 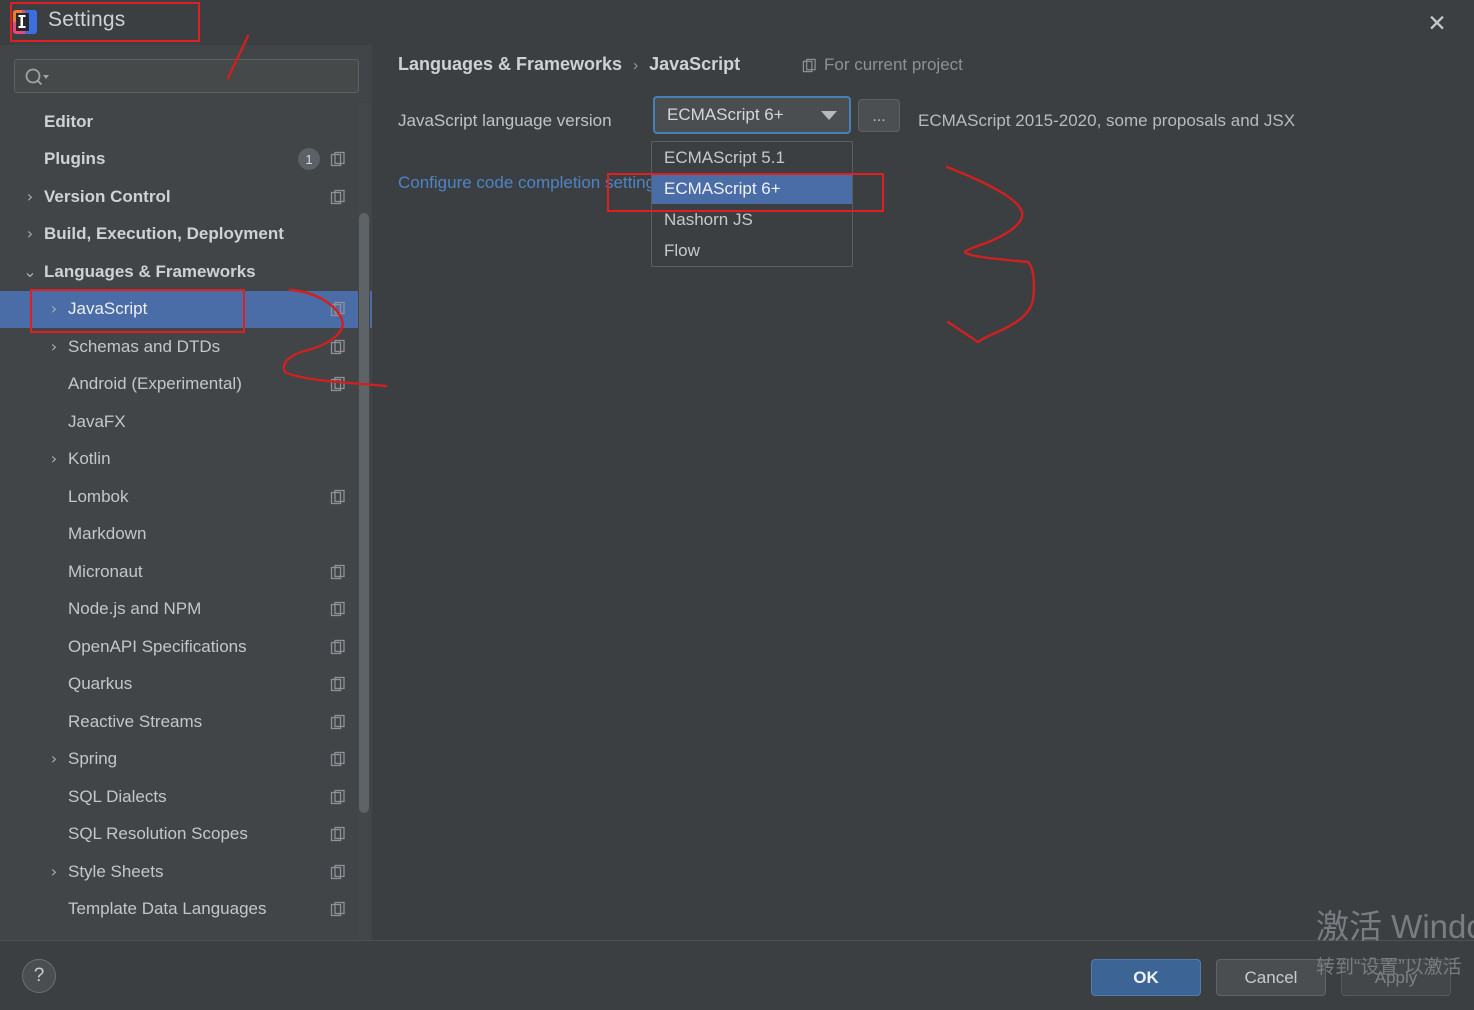 What do you see at coordinates (93, 759) in the screenshot?
I see `sidebar-item-label: Spring` at bounding box center [93, 759].